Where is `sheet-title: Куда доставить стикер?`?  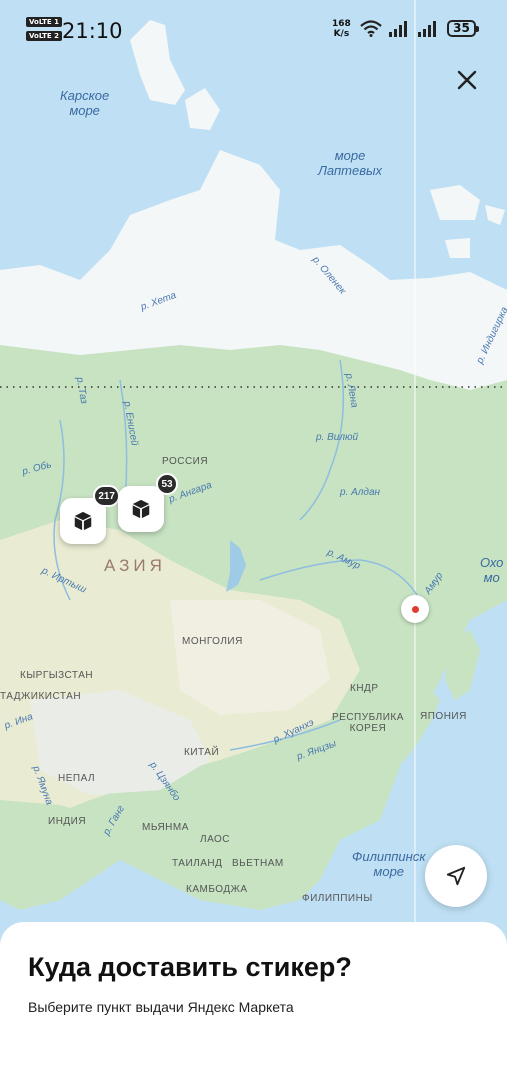
sheet-title: Куда доставить стикер? is located at coordinates (190, 967).